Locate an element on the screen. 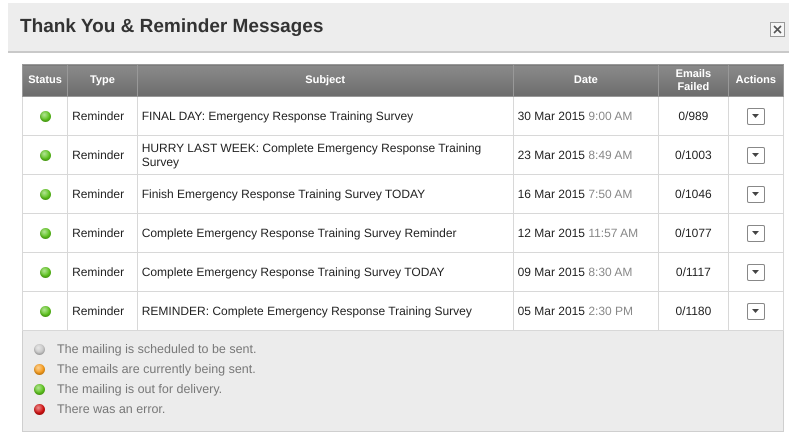  column-header: Subject is located at coordinates (325, 80).